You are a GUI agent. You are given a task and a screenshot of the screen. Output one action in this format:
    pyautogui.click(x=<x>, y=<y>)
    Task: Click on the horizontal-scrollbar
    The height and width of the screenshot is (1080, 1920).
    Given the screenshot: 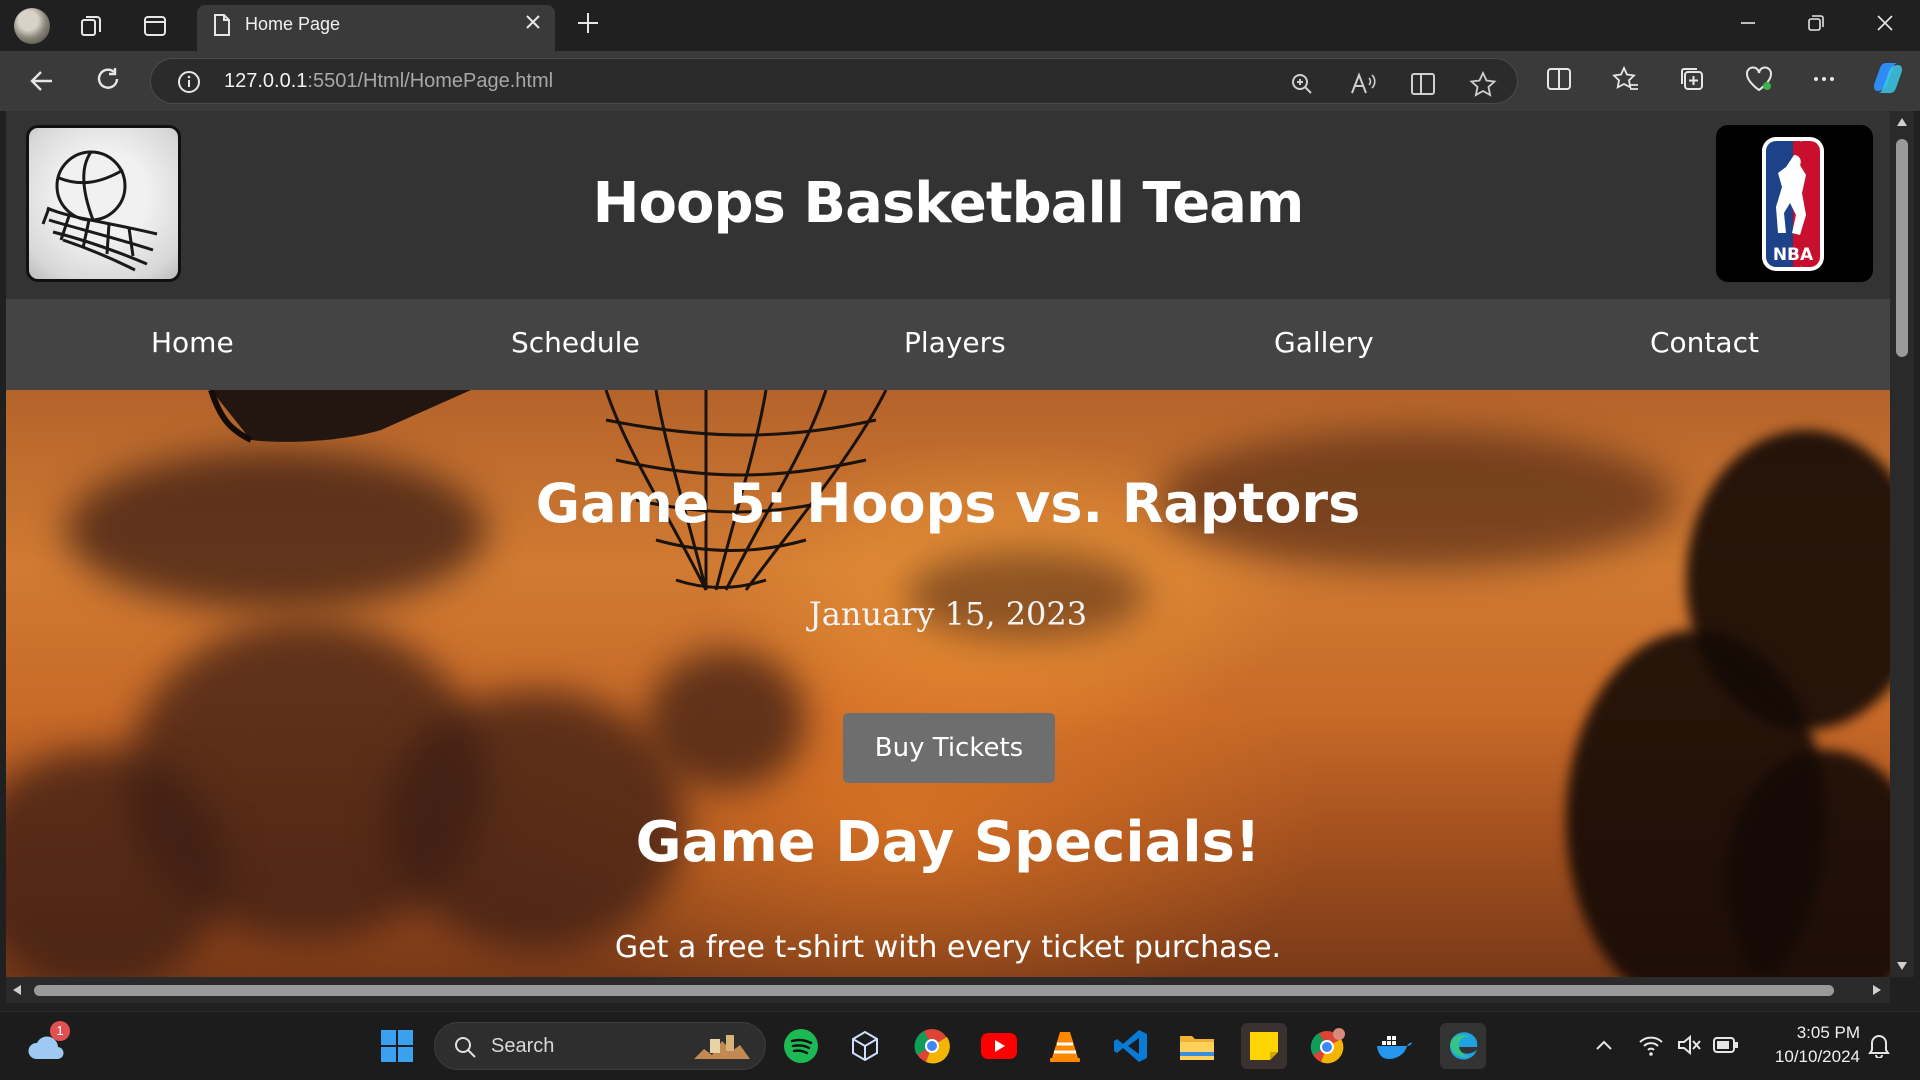 What is the action you would take?
    pyautogui.click(x=948, y=990)
    